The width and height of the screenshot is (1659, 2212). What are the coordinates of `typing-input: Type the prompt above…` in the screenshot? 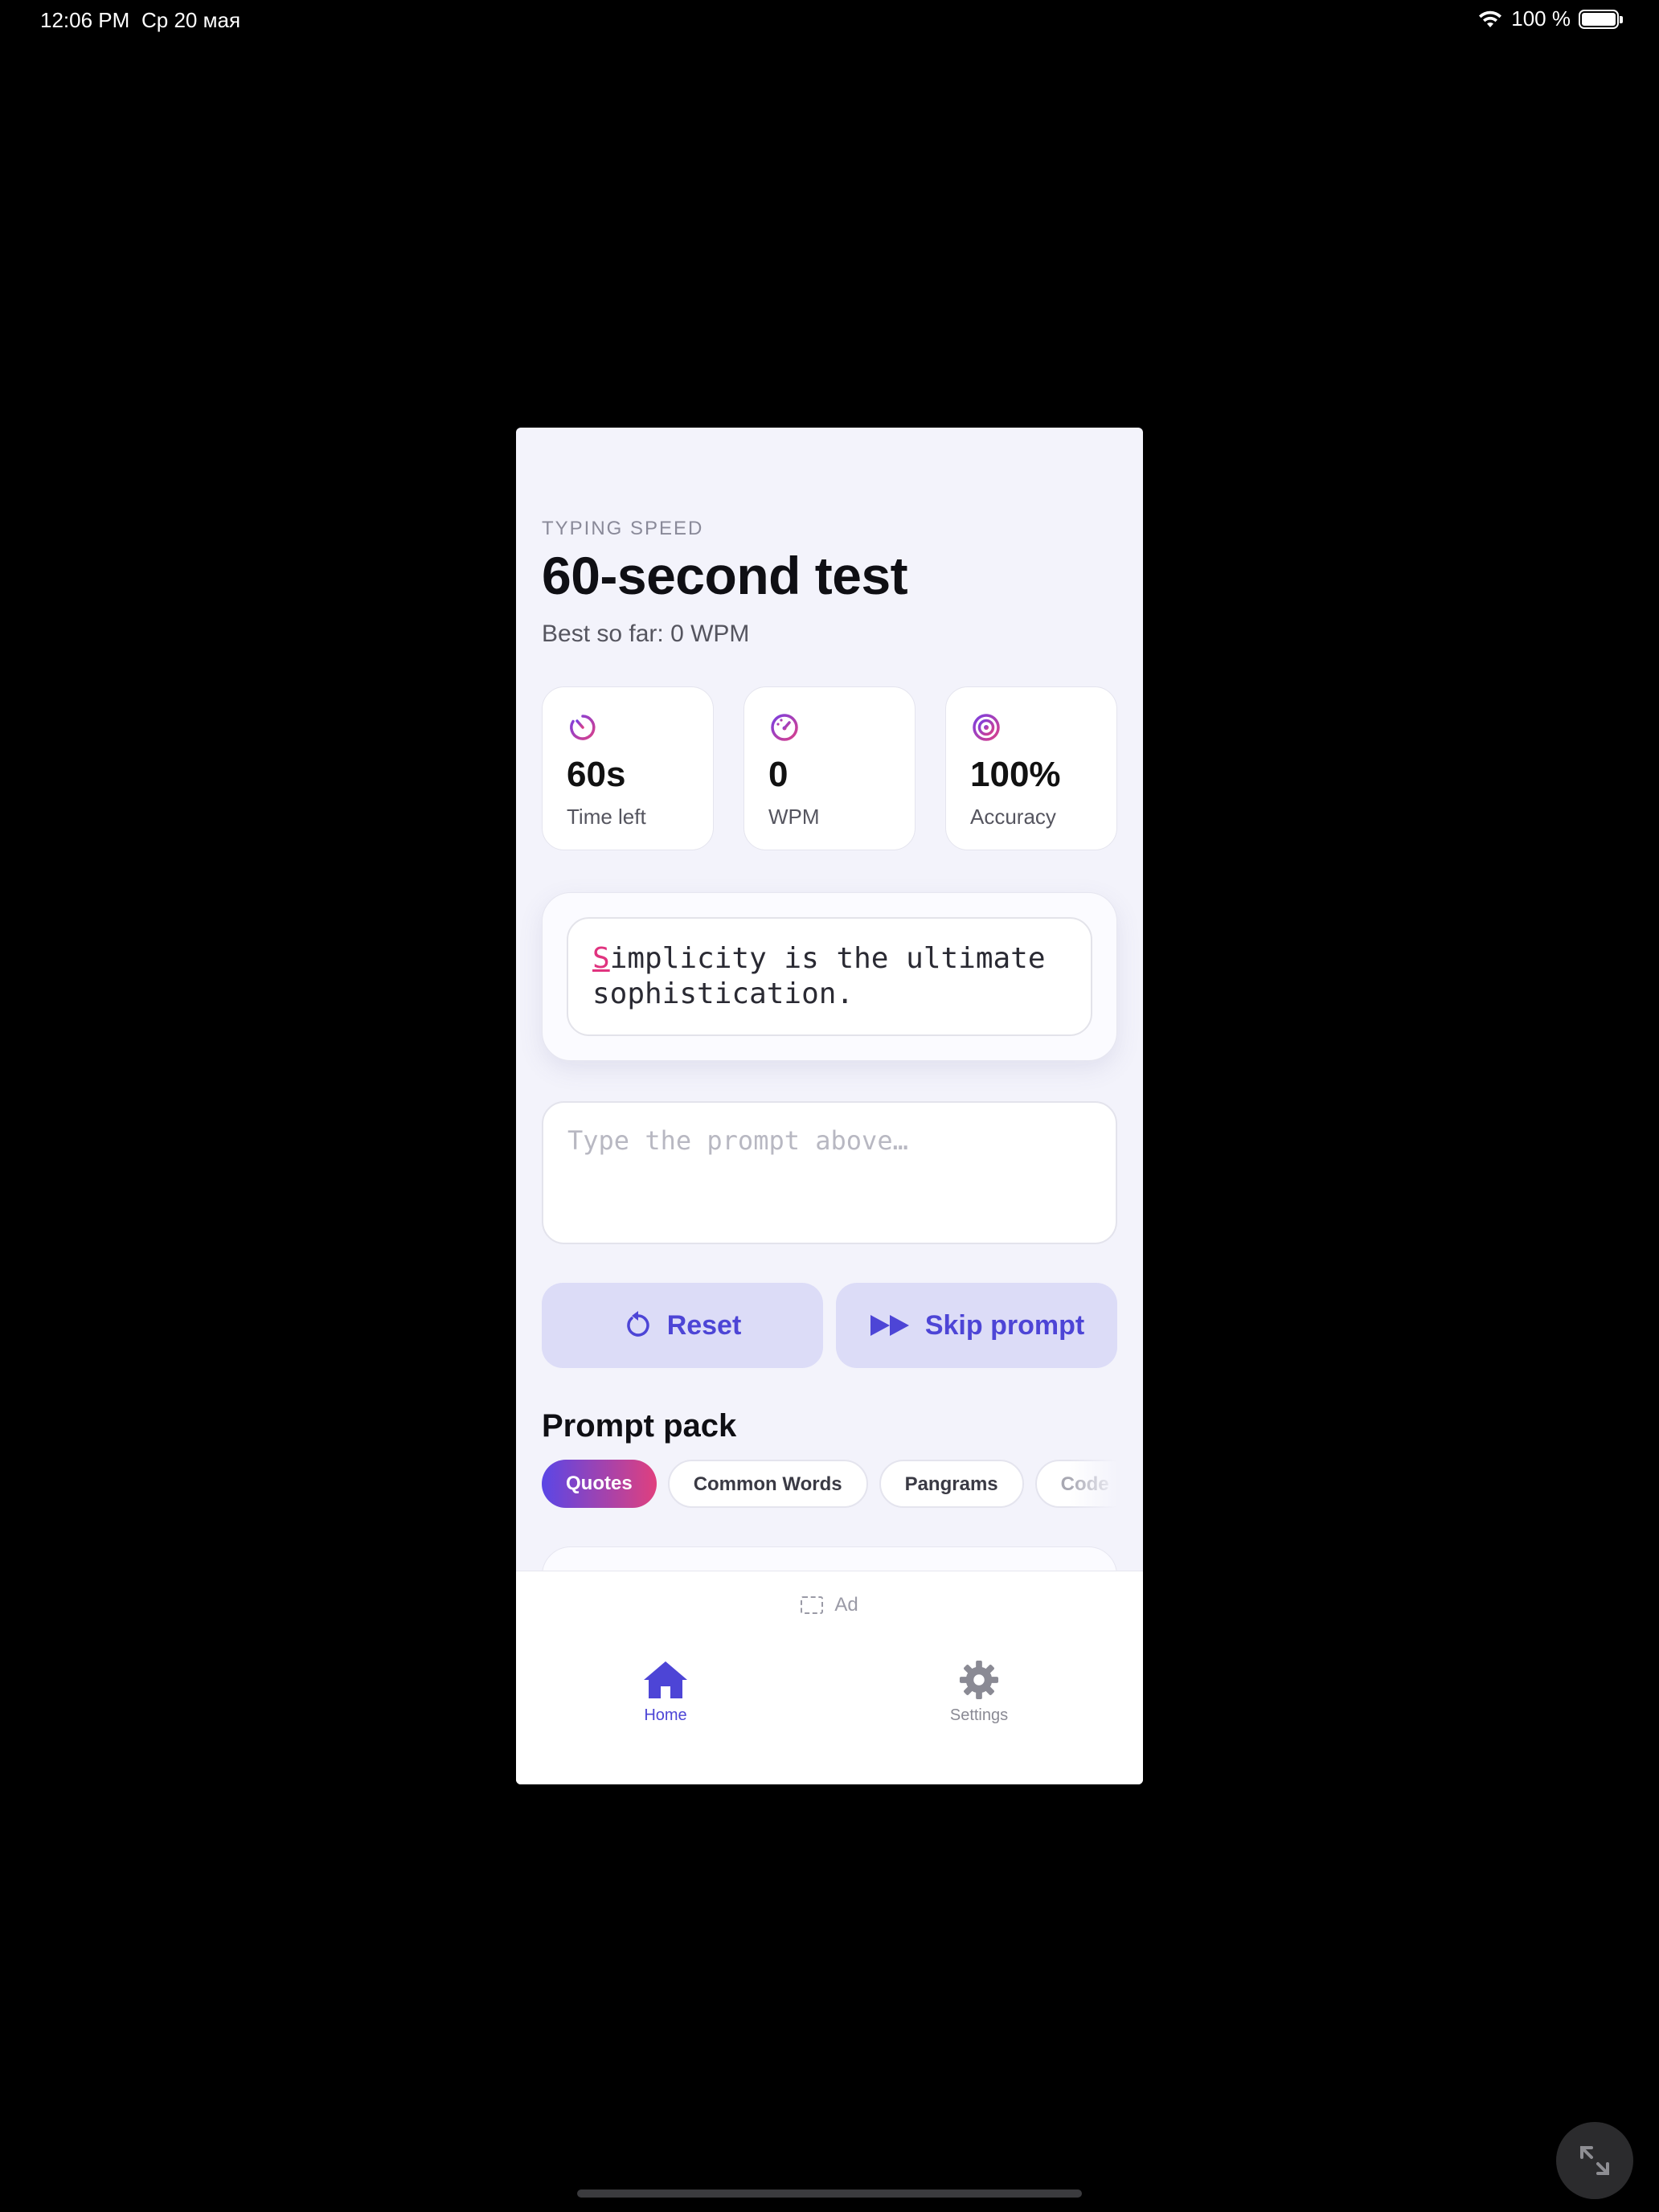 It's located at (829, 1172).